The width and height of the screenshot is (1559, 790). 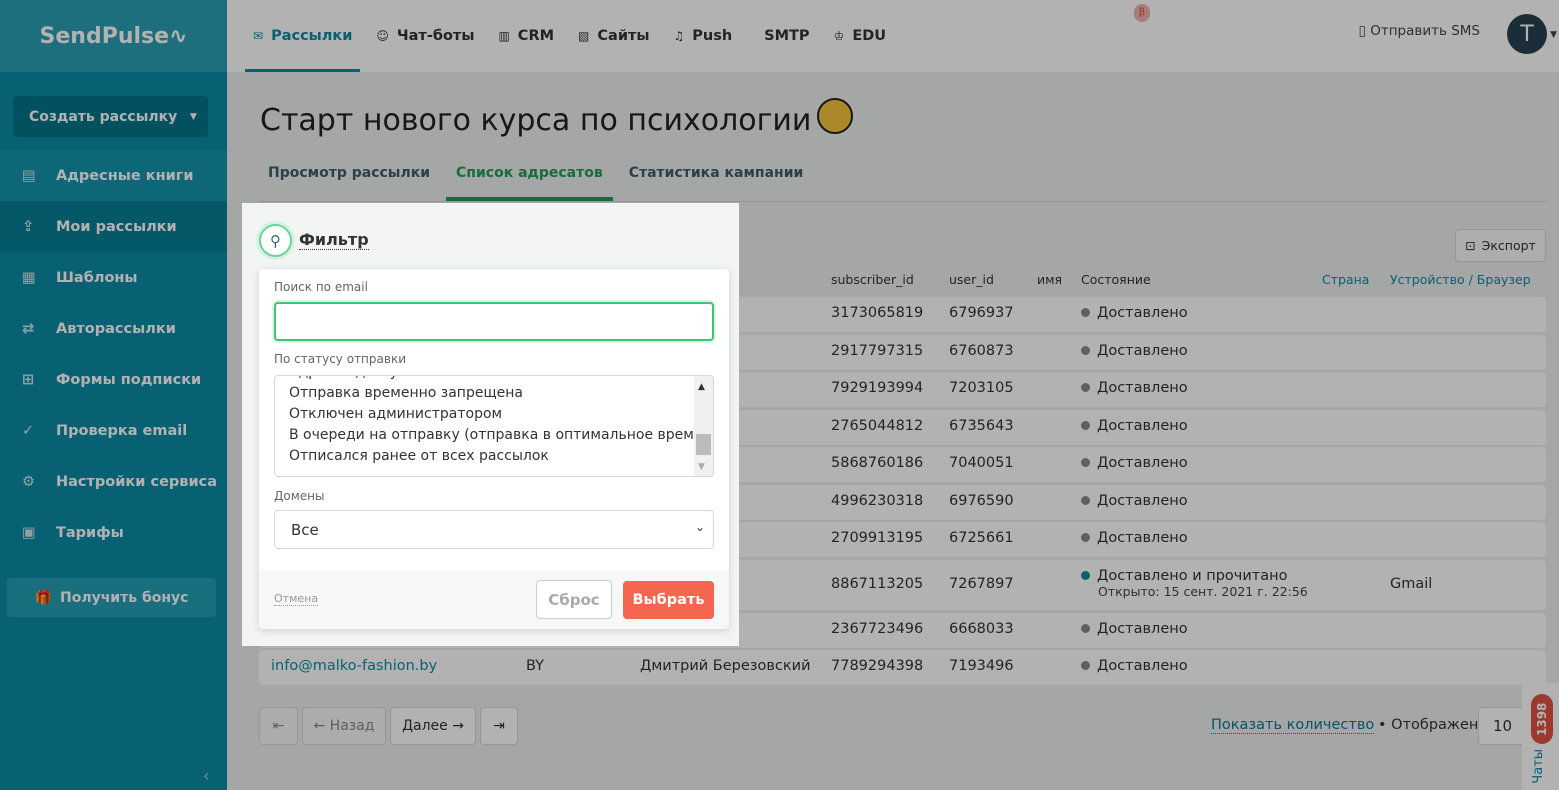 What do you see at coordinates (419, 456) in the screenshot?
I see `status-option: Отписался ранее от всех рассылок` at bounding box center [419, 456].